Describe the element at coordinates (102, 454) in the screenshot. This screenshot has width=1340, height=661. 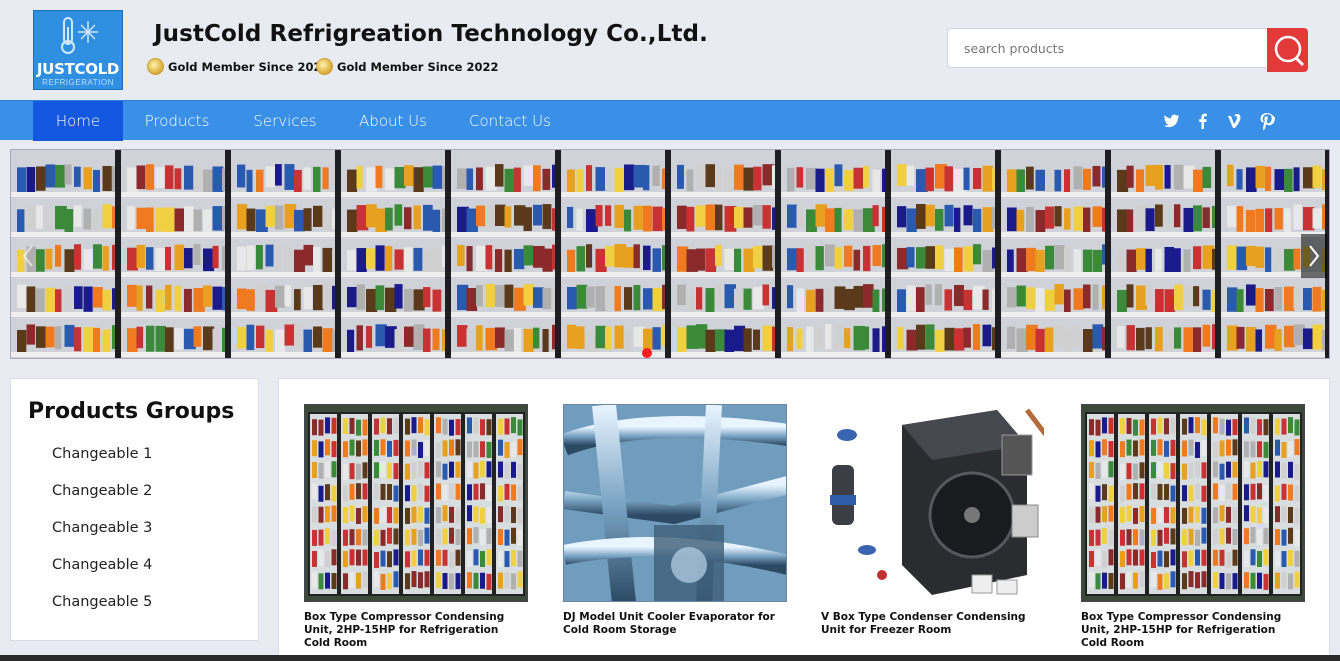
I see `sidebar-item-changeable-1: Changeable 1` at that location.